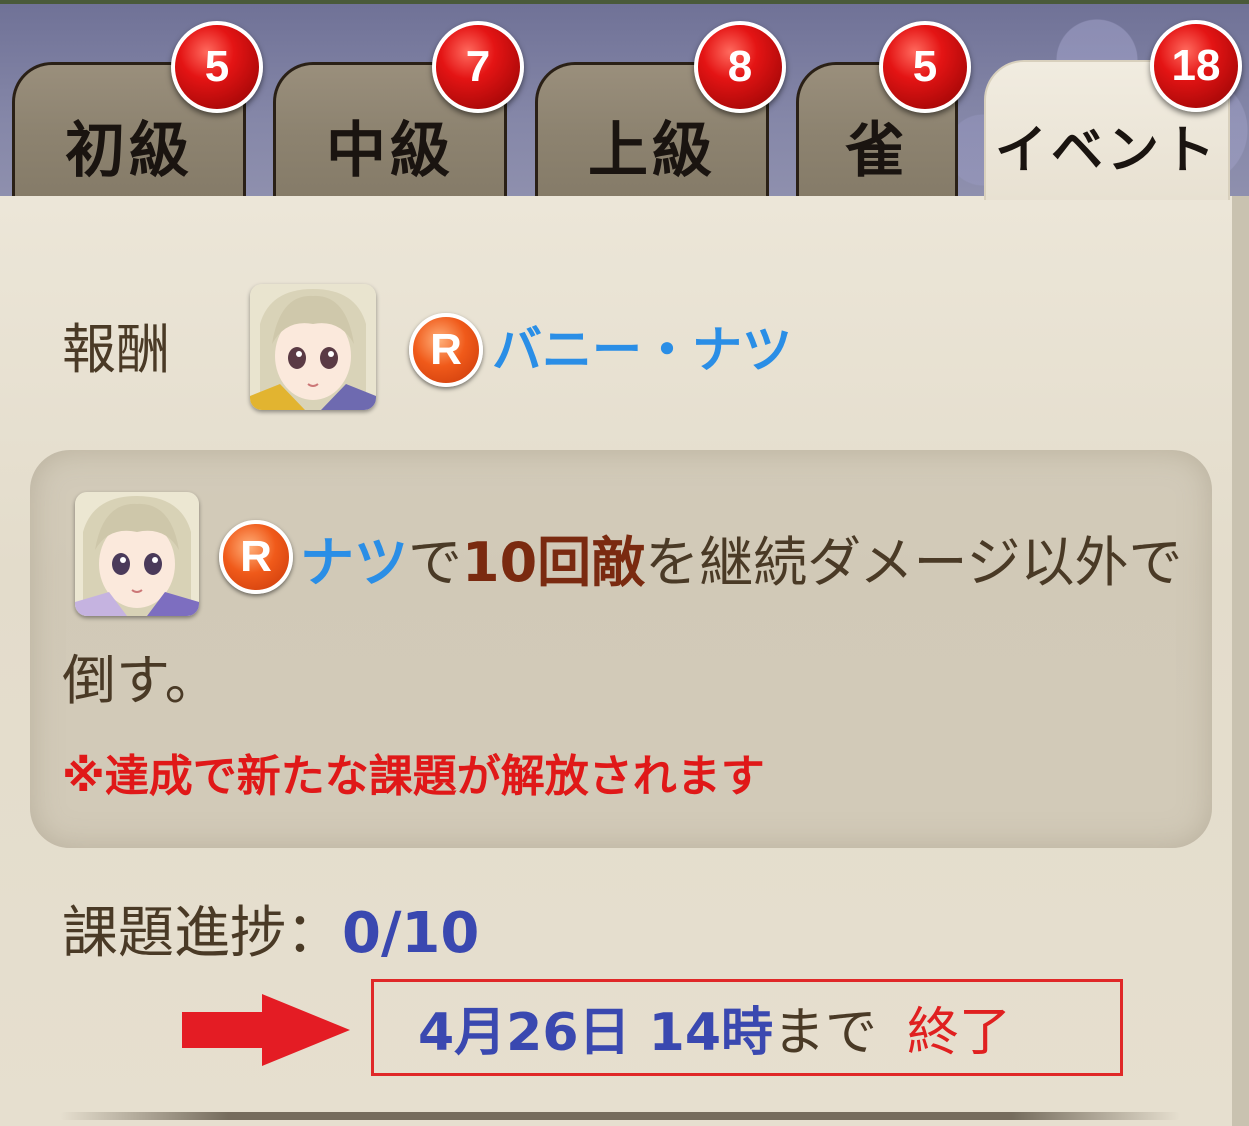 The image size is (1249, 1126). What do you see at coordinates (266, 1030) in the screenshot?
I see `arrow-right-icon` at bounding box center [266, 1030].